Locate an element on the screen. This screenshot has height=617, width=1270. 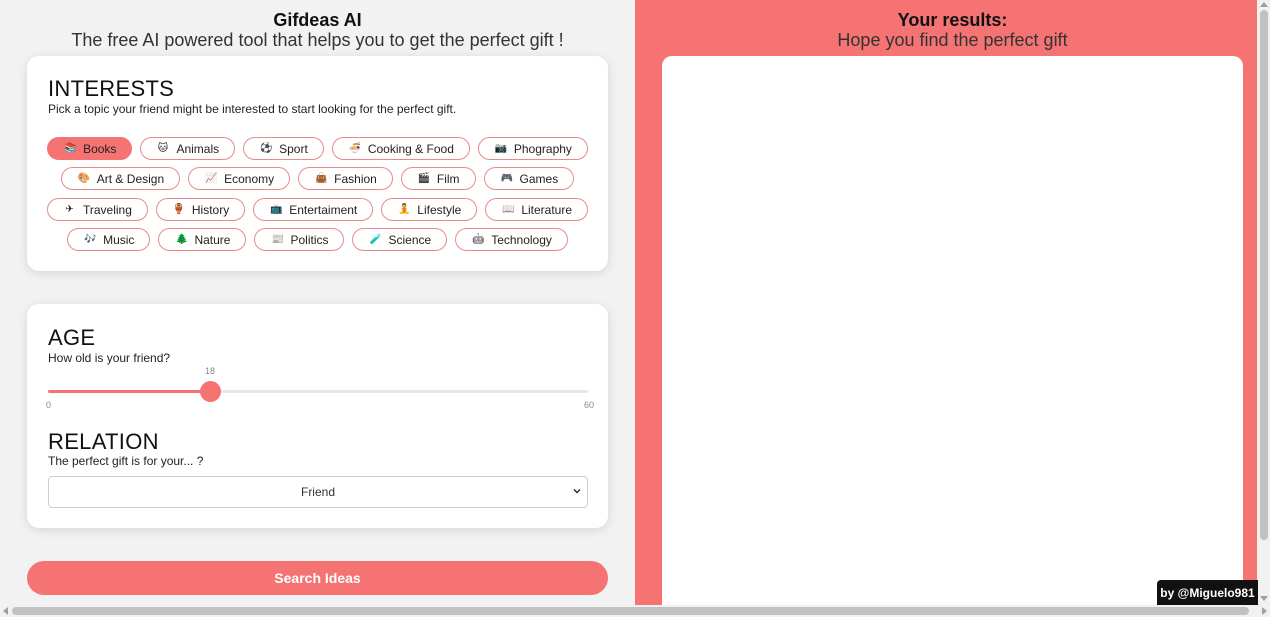
interest-tag-animals: 🐱 Animals is located at coordinates (188, 148).